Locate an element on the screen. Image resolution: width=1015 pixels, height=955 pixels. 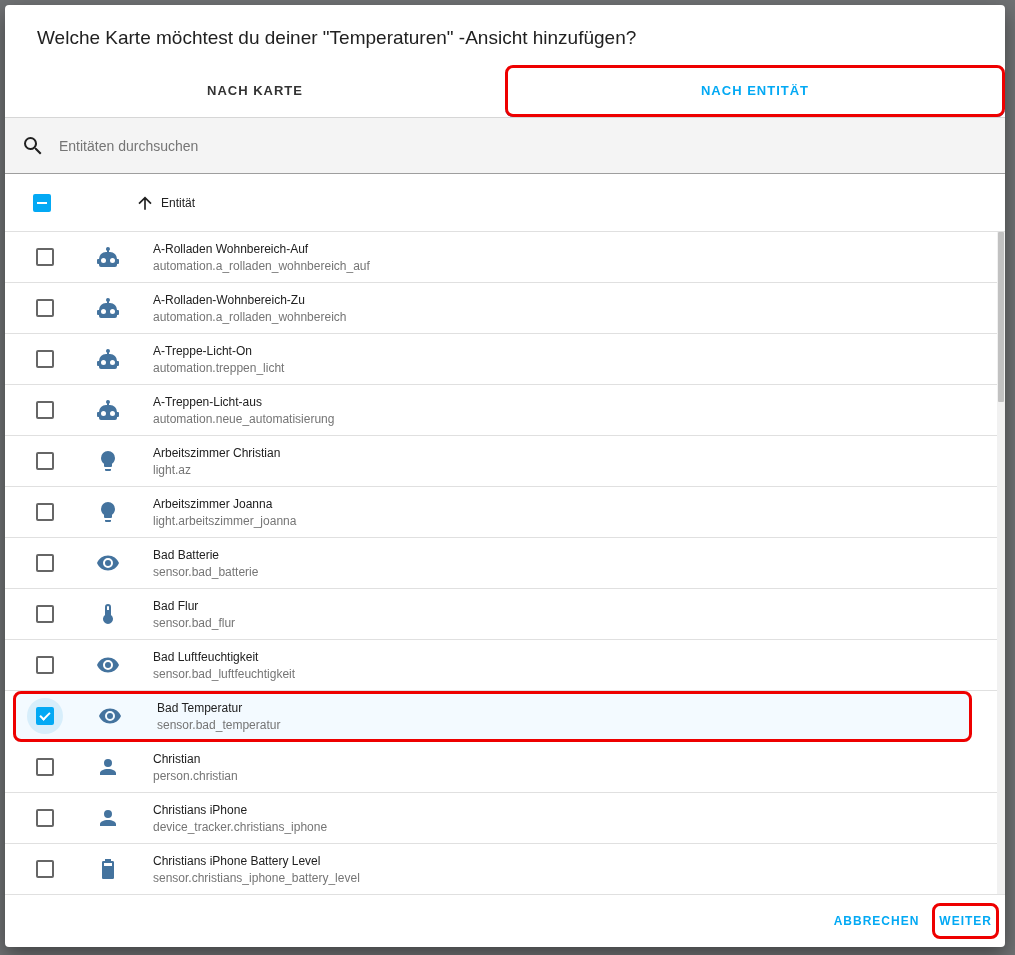
entity-name: Bad Temperatur is located at coordinates (200, 707).